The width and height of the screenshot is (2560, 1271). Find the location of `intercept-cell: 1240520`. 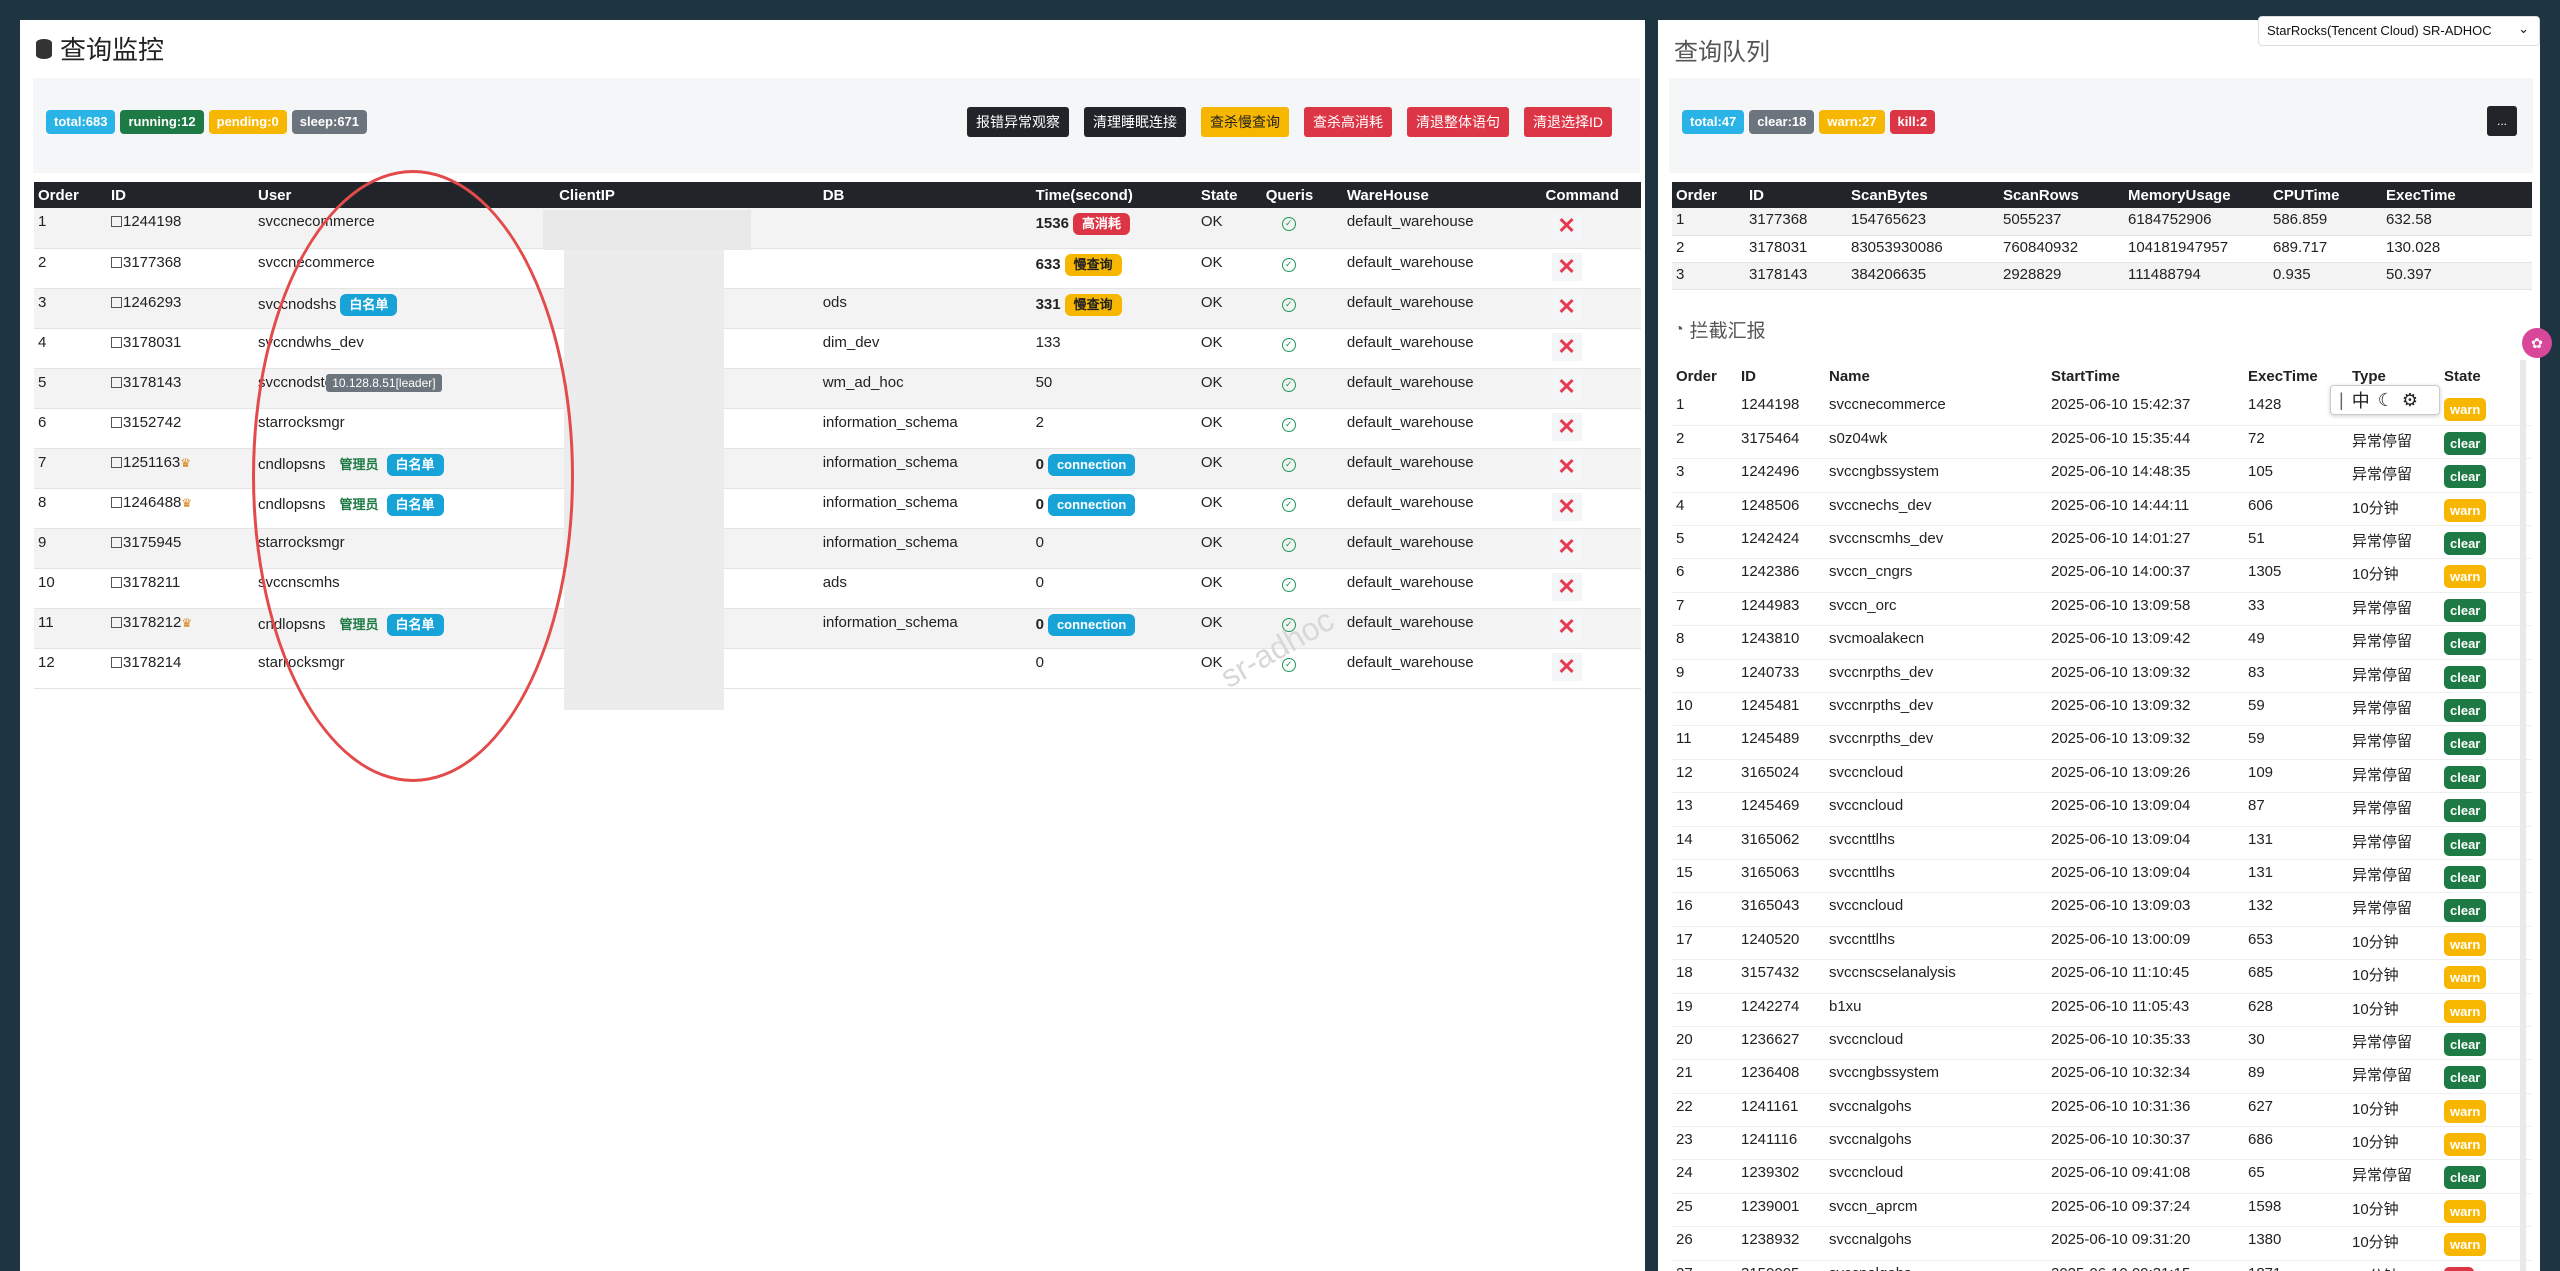

intercept-cell: 1240520 is located at coordinates (1770, 939).